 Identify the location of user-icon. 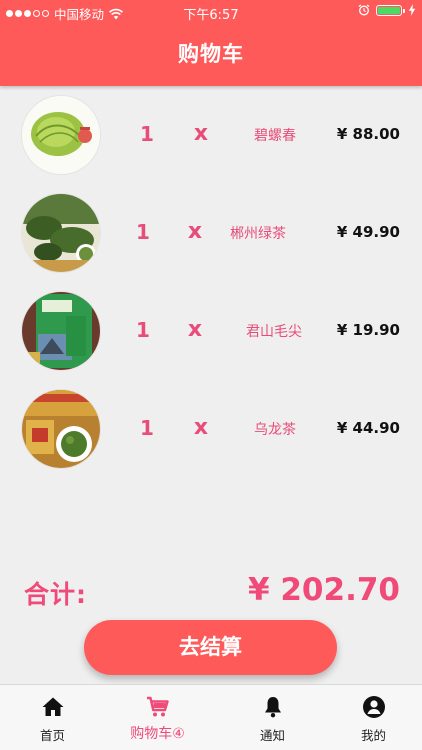
(373, 707).